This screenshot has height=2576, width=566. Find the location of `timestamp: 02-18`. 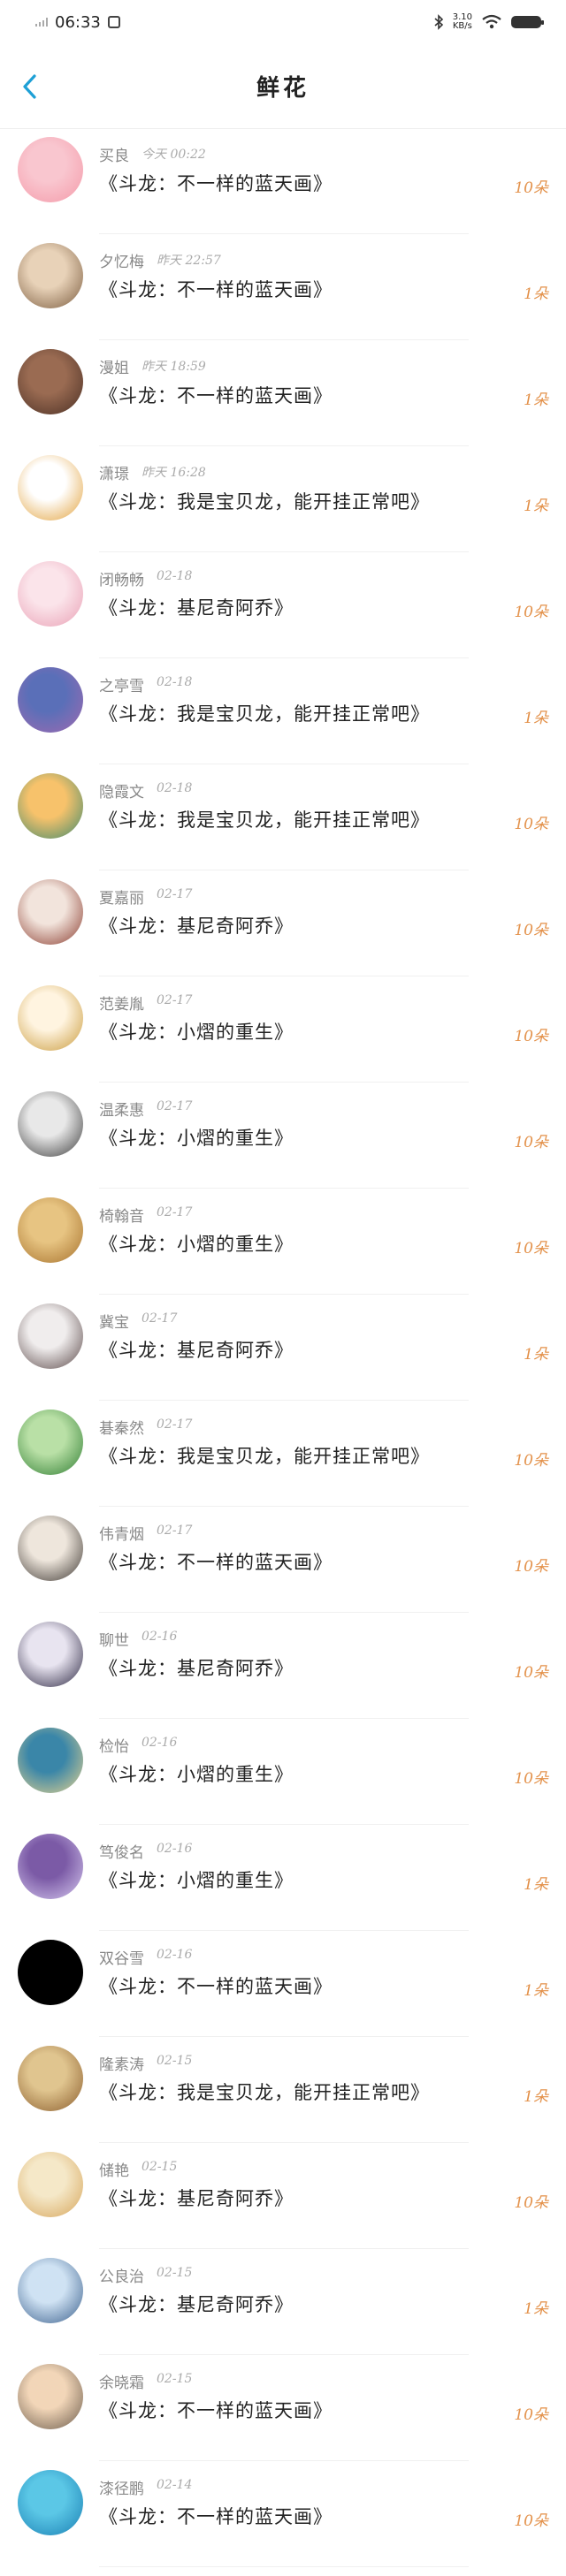

timestamp: 02-18 is located at coordinates (175, 682).